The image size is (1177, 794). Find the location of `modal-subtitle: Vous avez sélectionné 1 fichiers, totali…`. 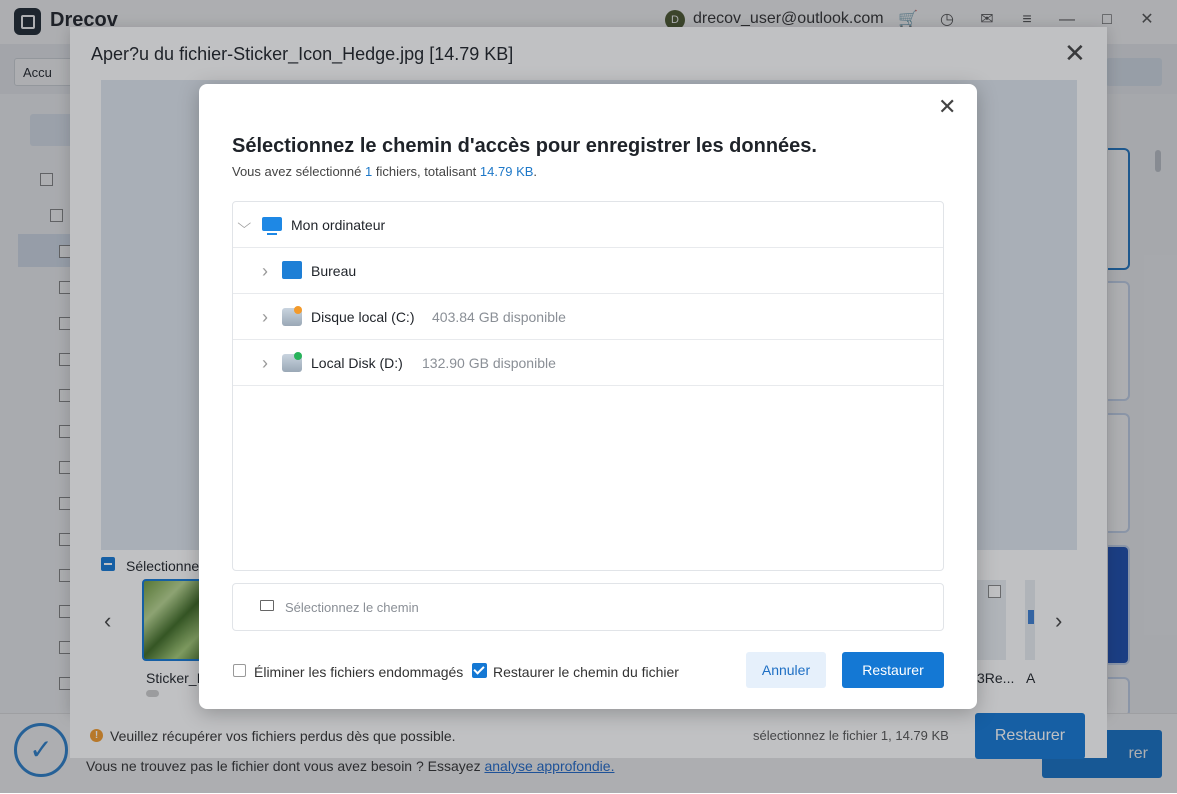

modal-subtitle: Vous avez sélectionné 1 fichiers, totali… is located at coordinates (384, 171).